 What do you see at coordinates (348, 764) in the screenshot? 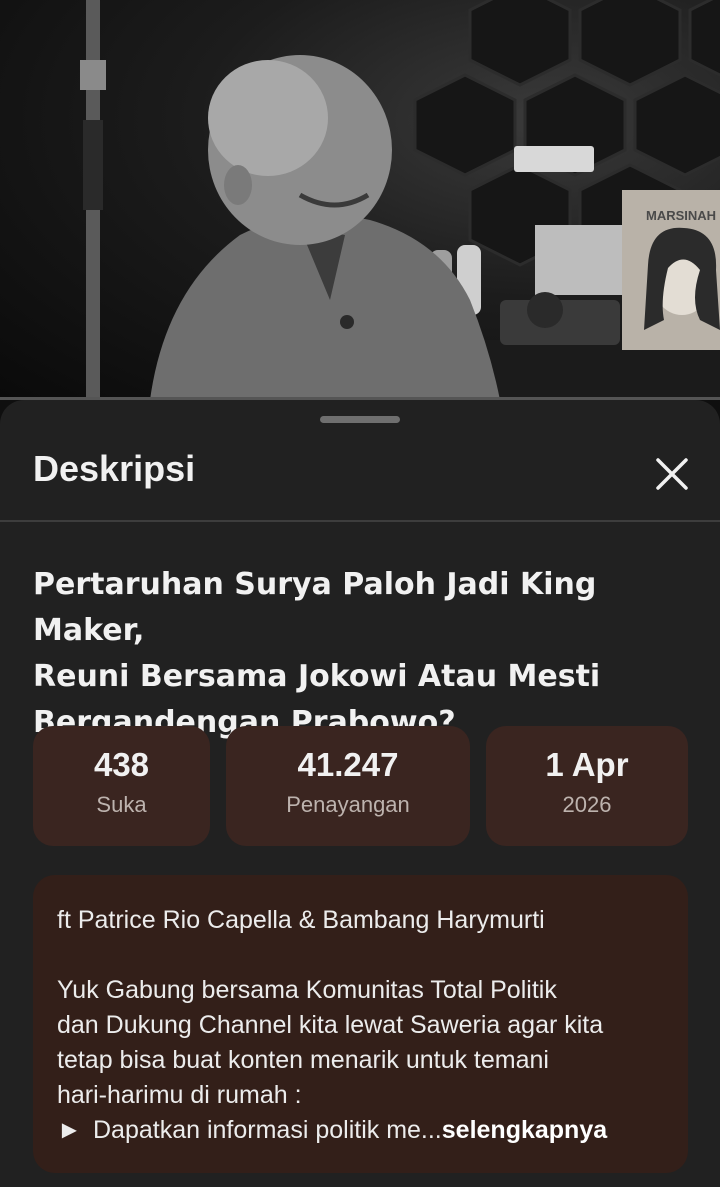
I see `views-count: 41.247` at bounding box center [348, 764].